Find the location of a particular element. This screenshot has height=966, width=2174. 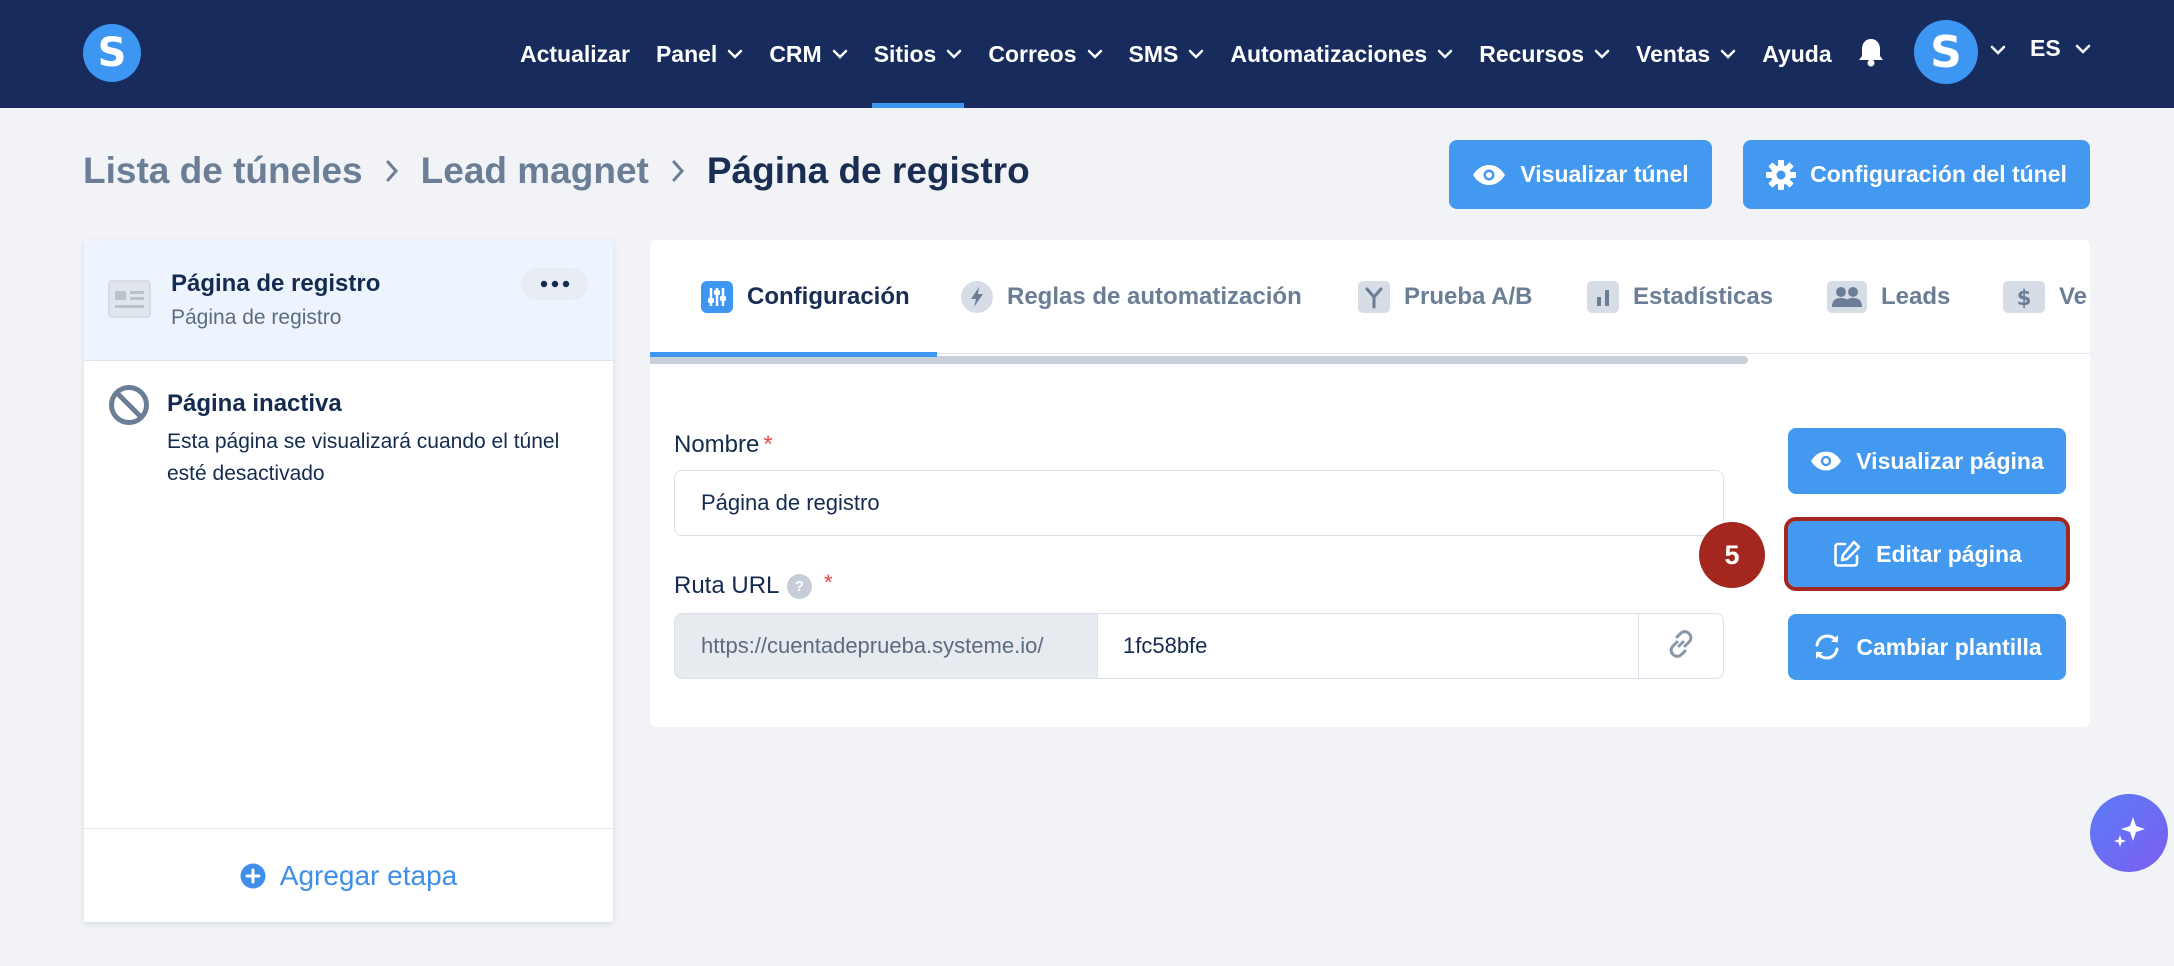

nav-item-label: Ayuda is located at coordinates (1797, 53).